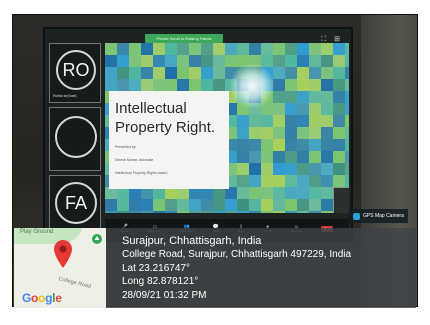 The height and width of the screenshot is (325, 430). Describe the element at coordinates (383, 216) in the screenshot. I see `gps-app-label: GPS Map Camera` at that location.